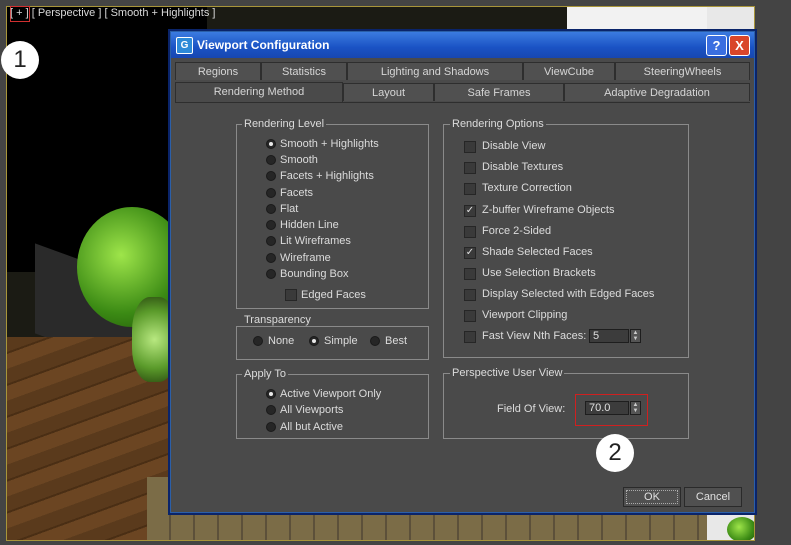  Describe the element at coordinates (314, 274) in the screenshot. I see `option-label: Bounding Box` at that location.